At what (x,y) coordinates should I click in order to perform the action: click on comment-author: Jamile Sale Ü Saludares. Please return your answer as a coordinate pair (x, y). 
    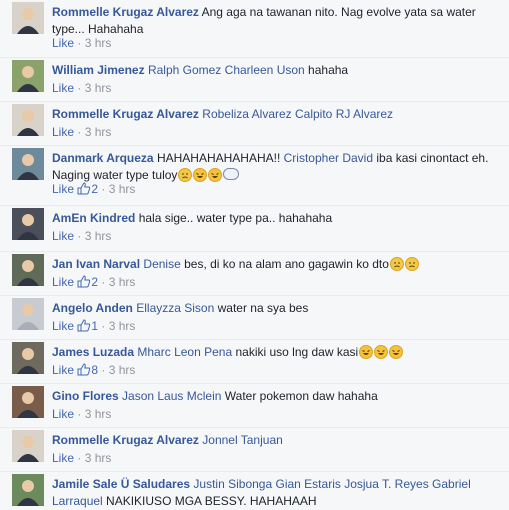
    Looking at the image, I should click on (121, 484).